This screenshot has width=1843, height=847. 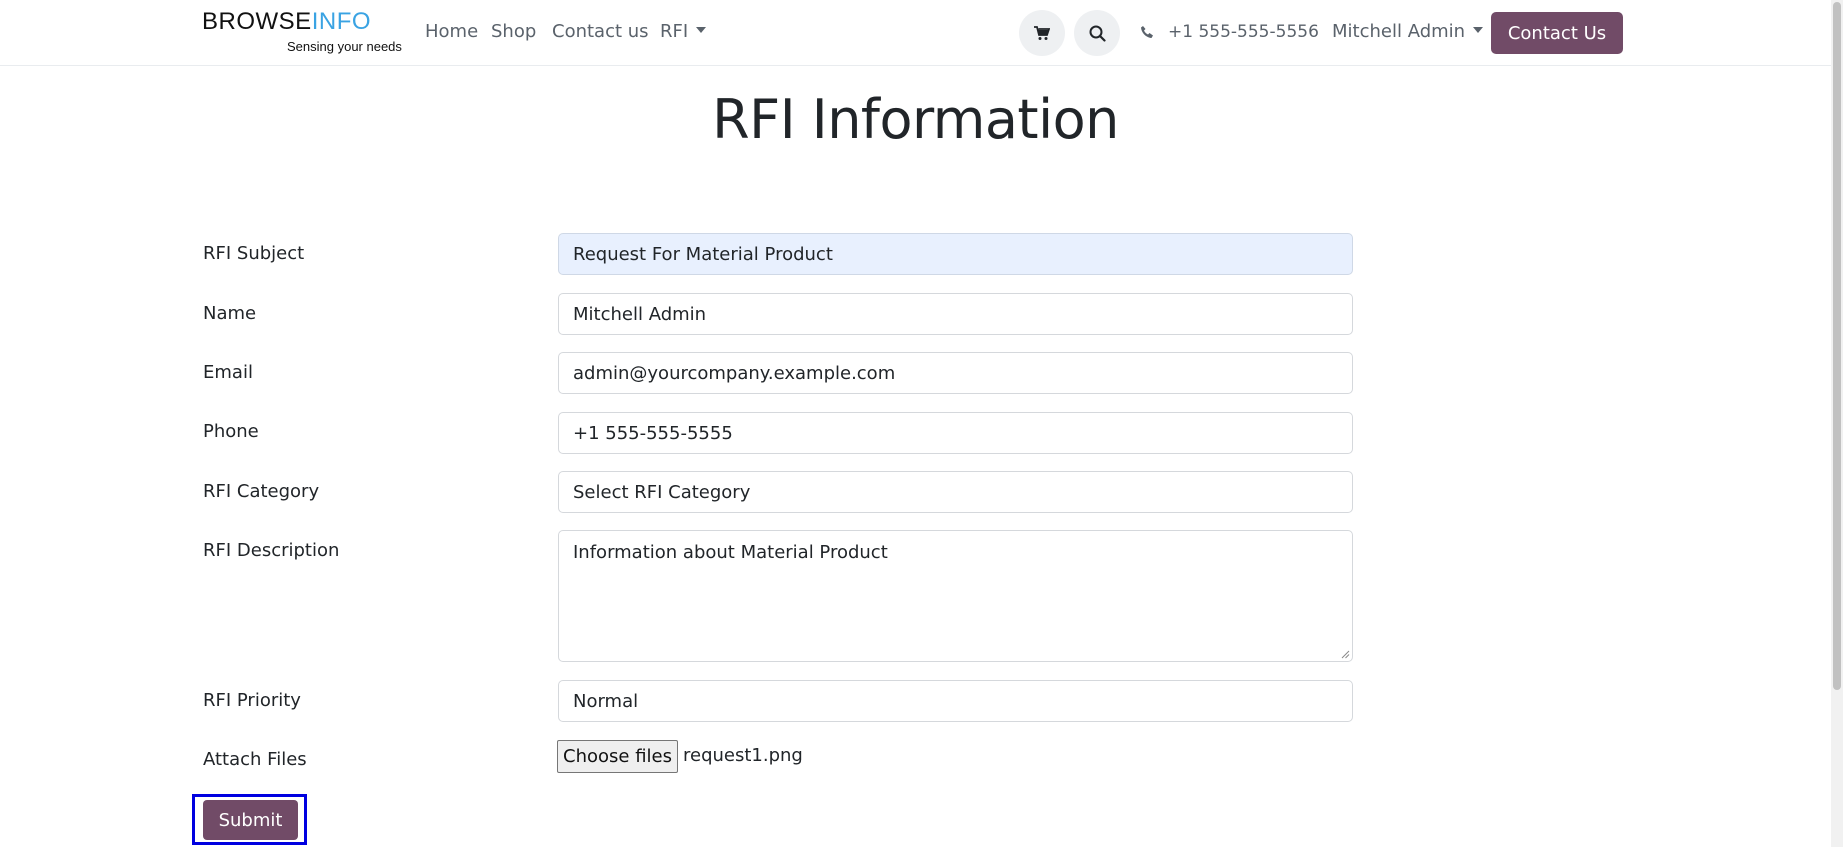 I want to click on page-scrollbar, so click(x=1837, y=423).